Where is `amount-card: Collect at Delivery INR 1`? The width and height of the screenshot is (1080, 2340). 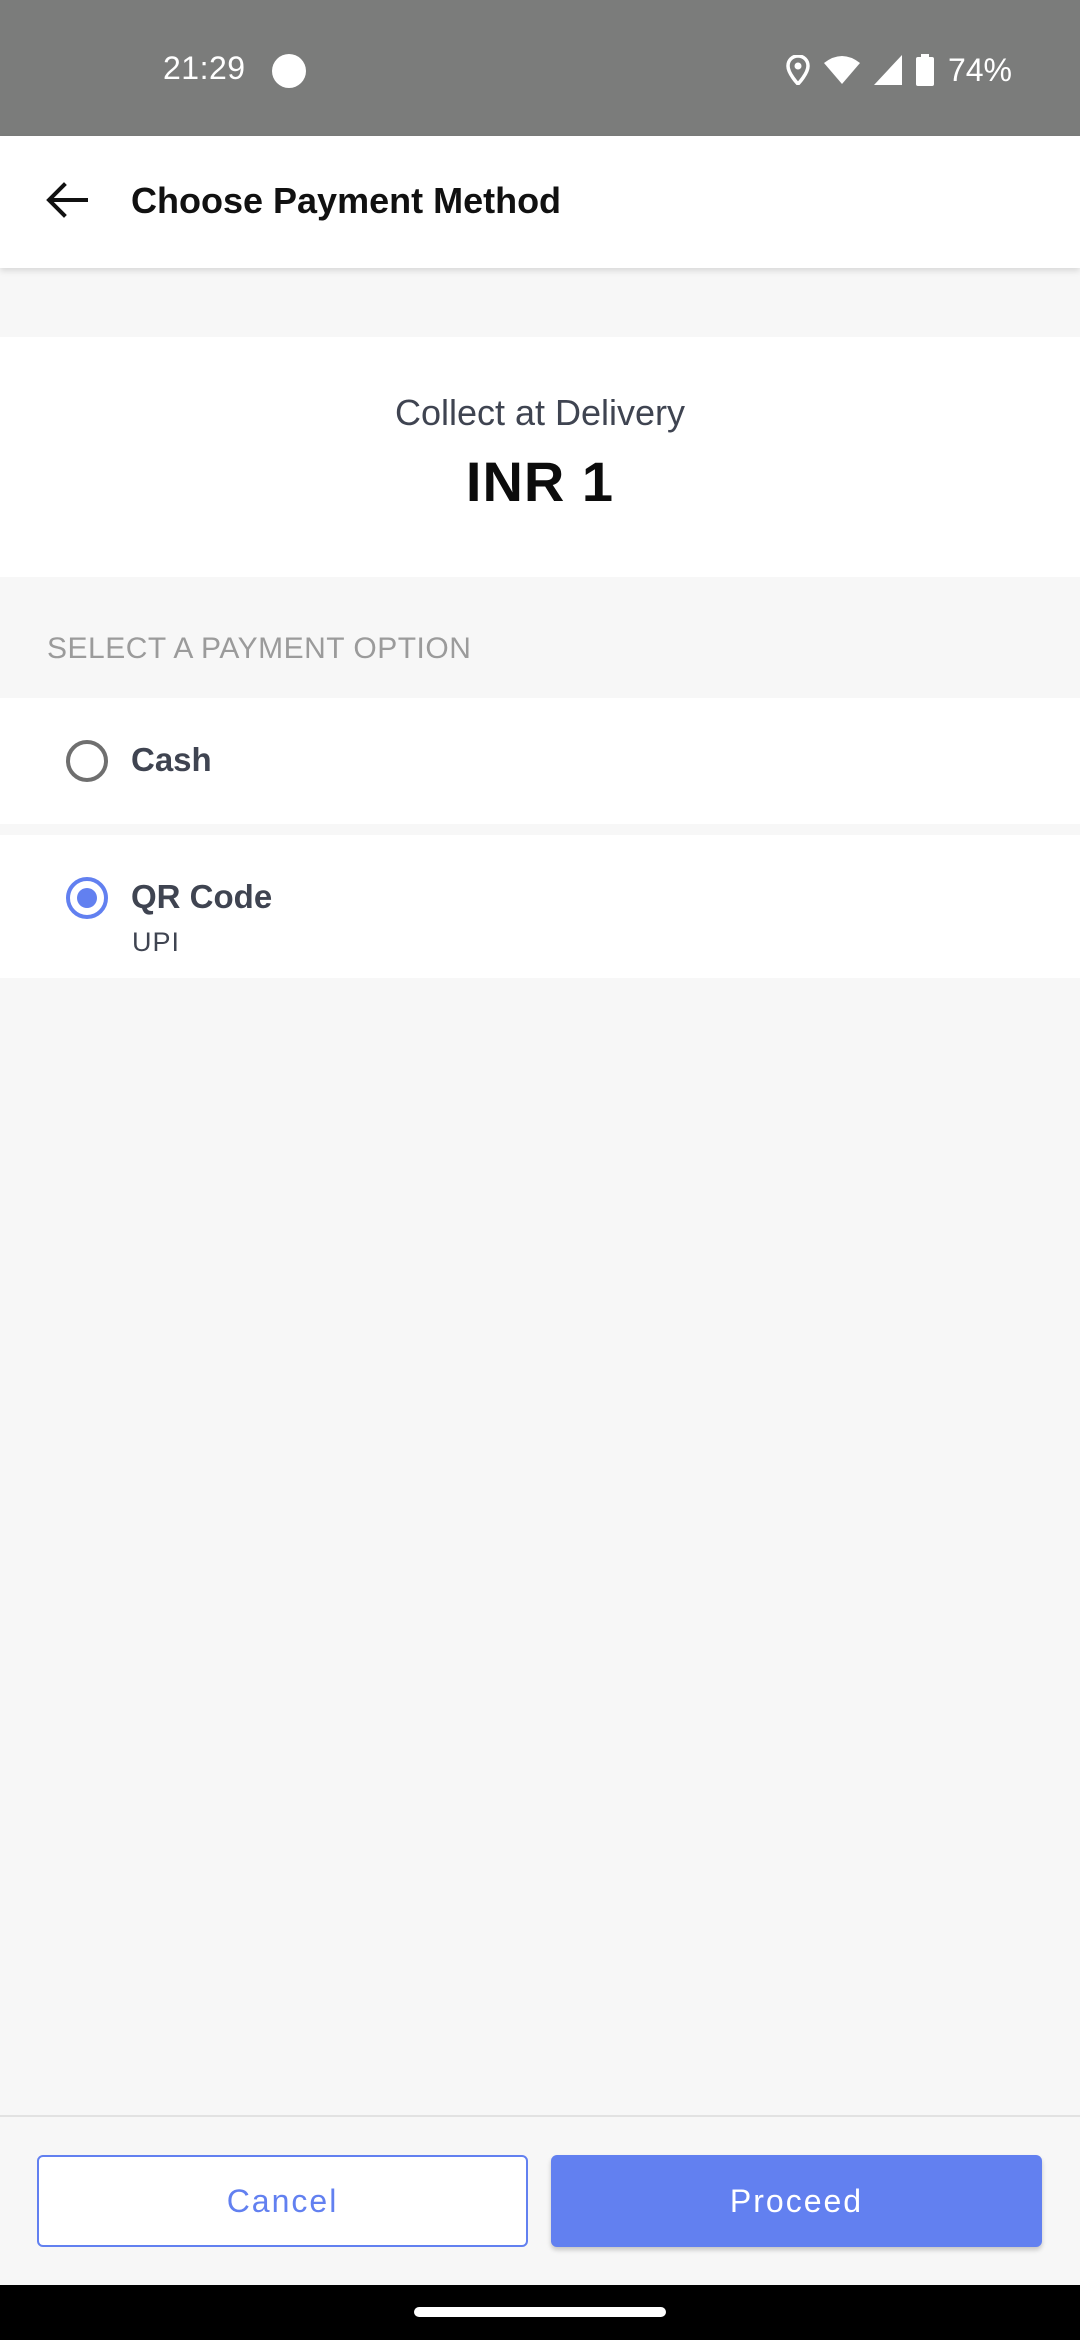
amount-card: Collect at Delivery INR 1 is located at coordinates (540, 457).